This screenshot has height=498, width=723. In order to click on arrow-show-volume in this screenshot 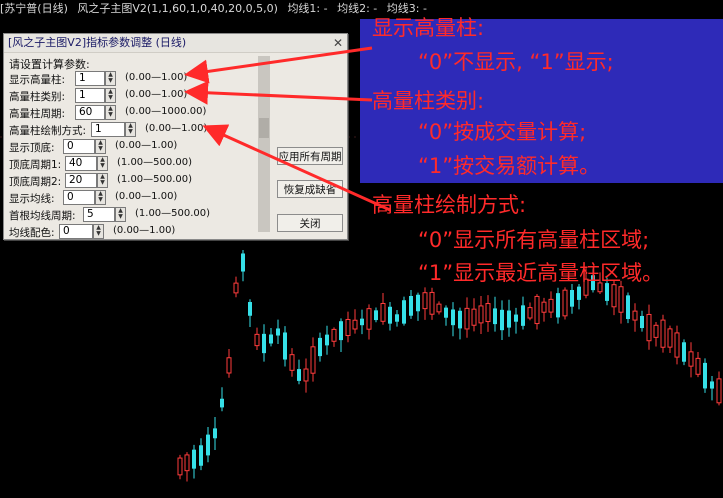, I will do `click(278, 65)`.